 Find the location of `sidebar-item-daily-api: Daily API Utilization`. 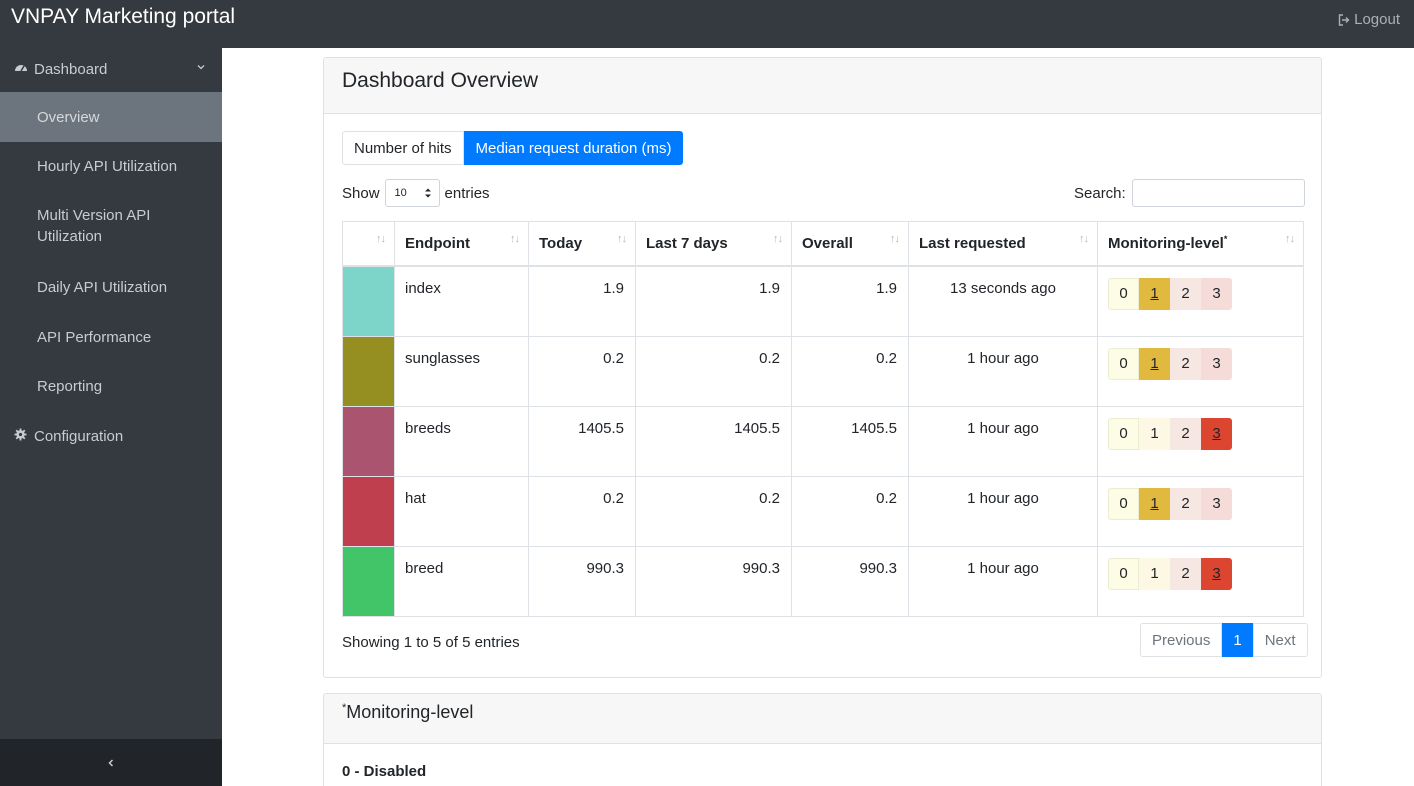

sidebar-item-daily-api: Daily API Utilization is located at coordinates (111, 287).